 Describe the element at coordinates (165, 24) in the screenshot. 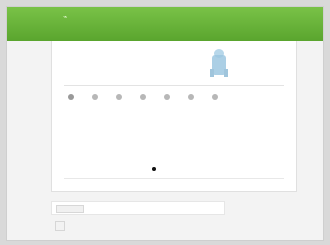

I see `site-header: ⌁` at that location.